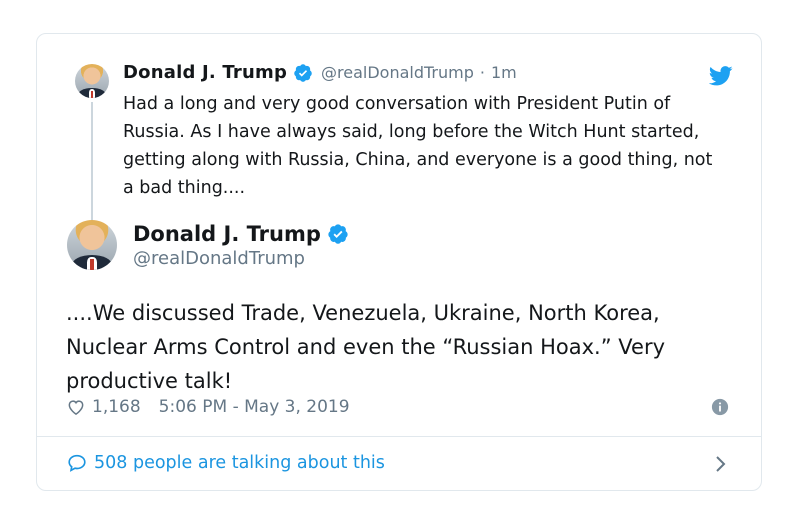  I want to click on like-count: 1,168, so click(116, 407).